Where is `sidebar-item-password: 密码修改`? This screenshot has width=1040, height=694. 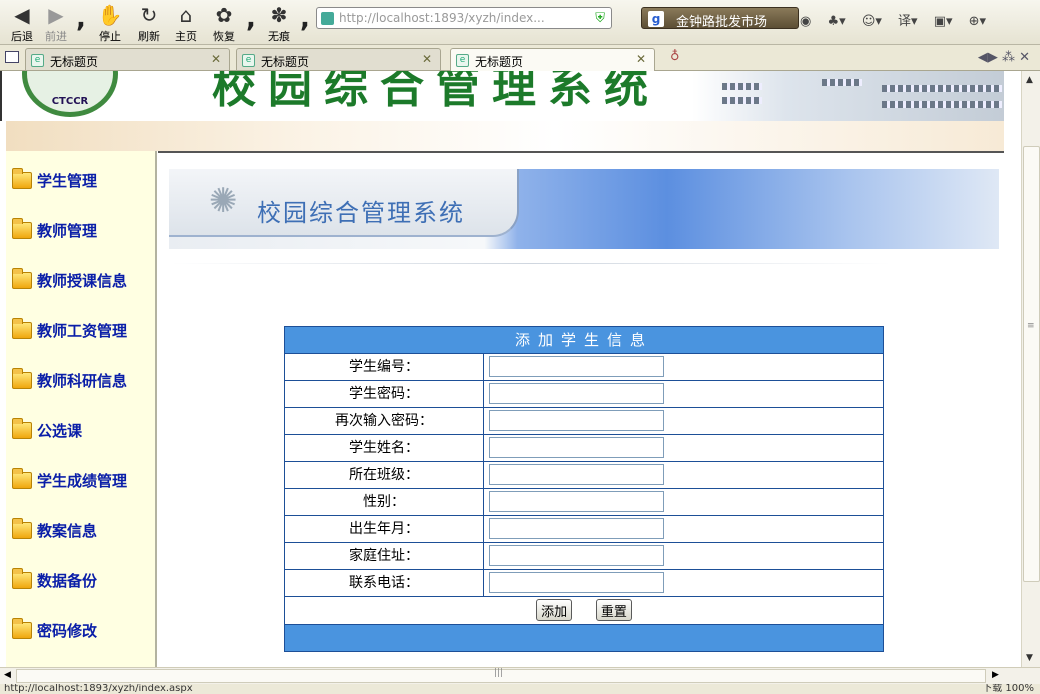 sidebar-item-password: 密码修改 is located at coordinates (54, 630).